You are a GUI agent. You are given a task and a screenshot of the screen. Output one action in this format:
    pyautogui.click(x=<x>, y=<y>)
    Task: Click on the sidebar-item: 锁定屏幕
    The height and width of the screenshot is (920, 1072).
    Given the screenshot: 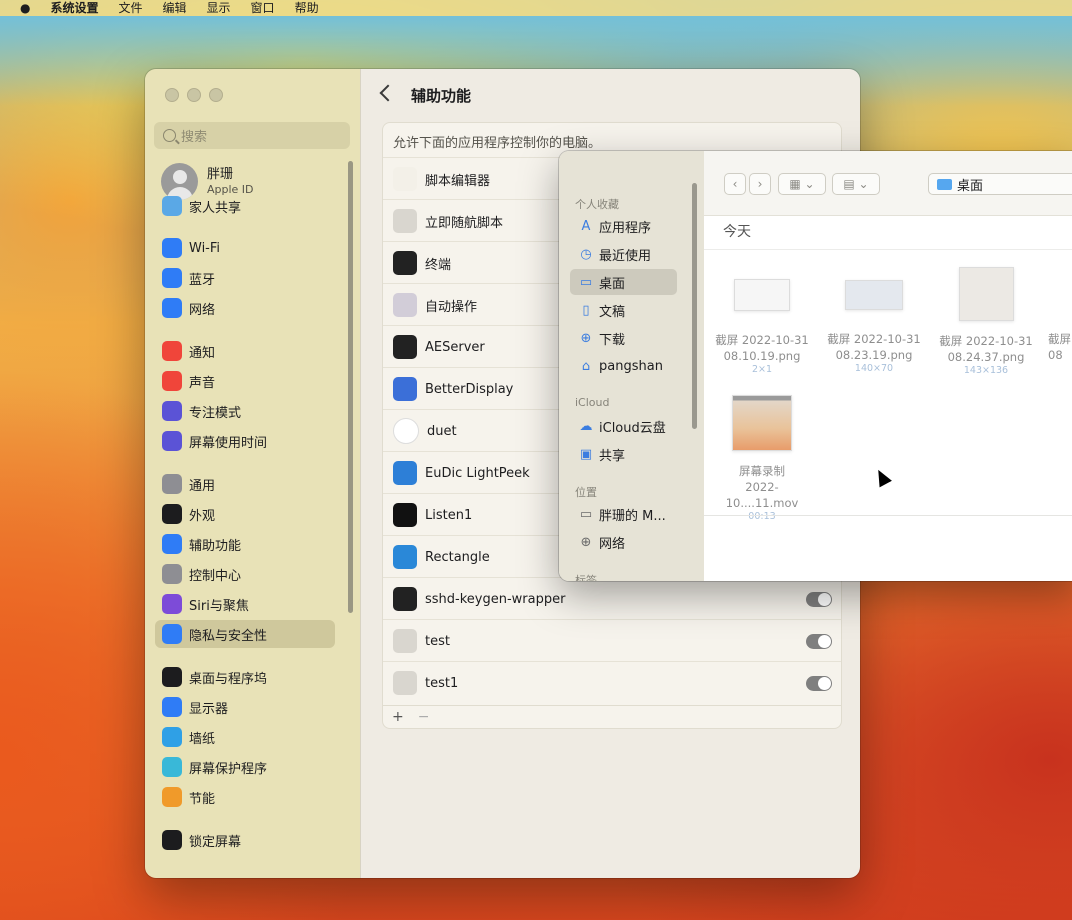 What is the action you would take?
    pyautogui.click(x=245, y=840)
    